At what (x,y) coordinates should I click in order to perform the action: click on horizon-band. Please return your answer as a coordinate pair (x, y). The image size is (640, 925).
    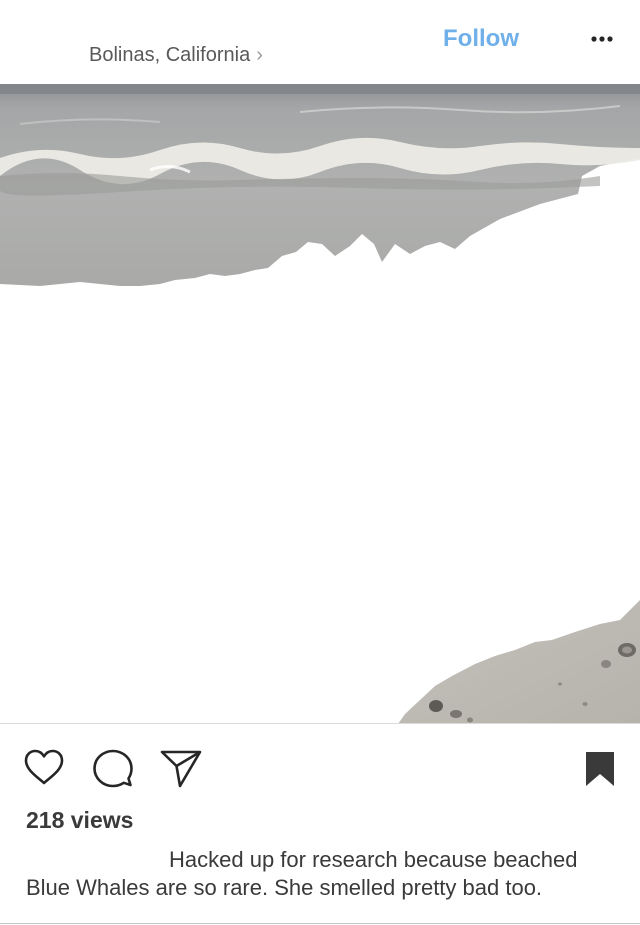
    Looking at the image, I should click on (320, 89).